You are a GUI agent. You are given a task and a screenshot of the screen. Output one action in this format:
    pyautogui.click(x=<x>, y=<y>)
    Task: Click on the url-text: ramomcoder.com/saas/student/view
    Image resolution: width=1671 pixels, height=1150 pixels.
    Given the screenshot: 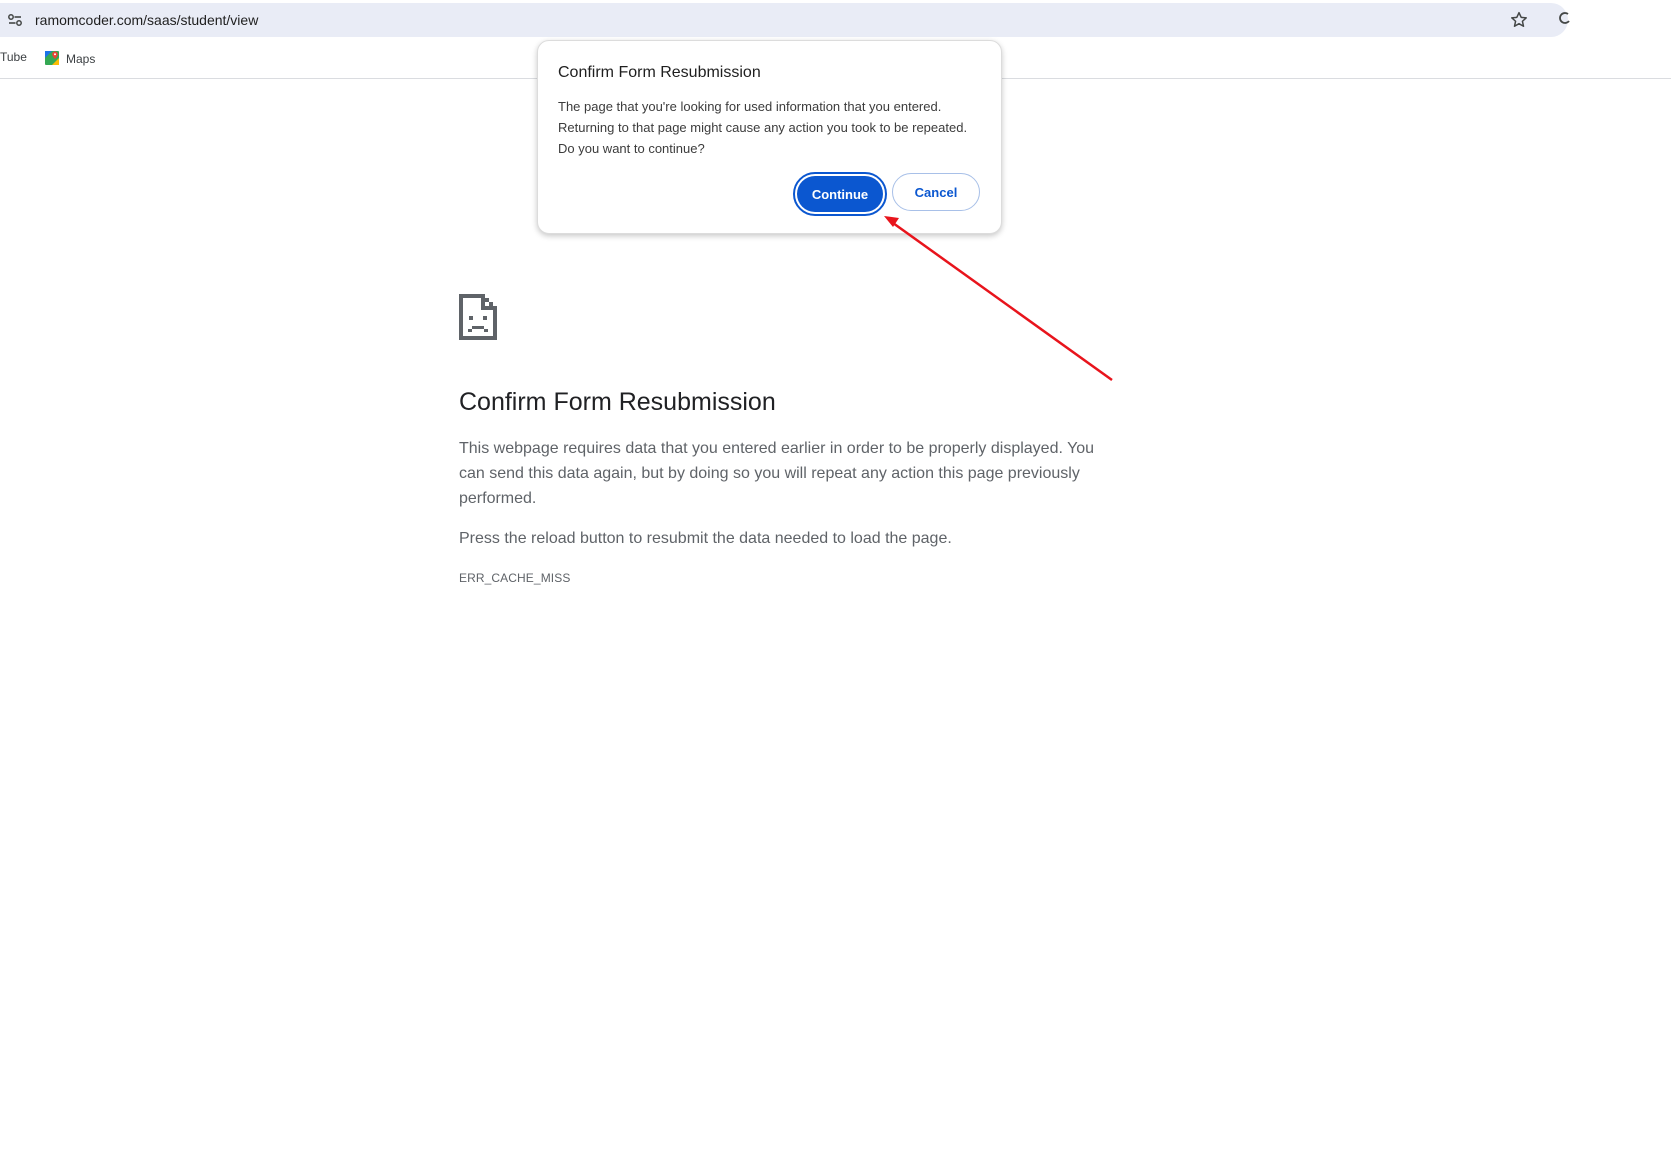 What is the action you would take?
    pyautogui.click(x=146, y=20)
    